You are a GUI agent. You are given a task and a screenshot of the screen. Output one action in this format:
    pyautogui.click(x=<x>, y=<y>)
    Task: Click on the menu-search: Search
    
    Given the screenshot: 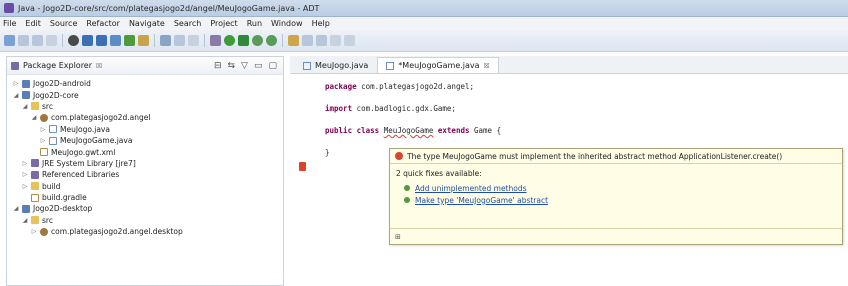 What is the action you would take?
    pyautogui.click(x=187, y=23)
    